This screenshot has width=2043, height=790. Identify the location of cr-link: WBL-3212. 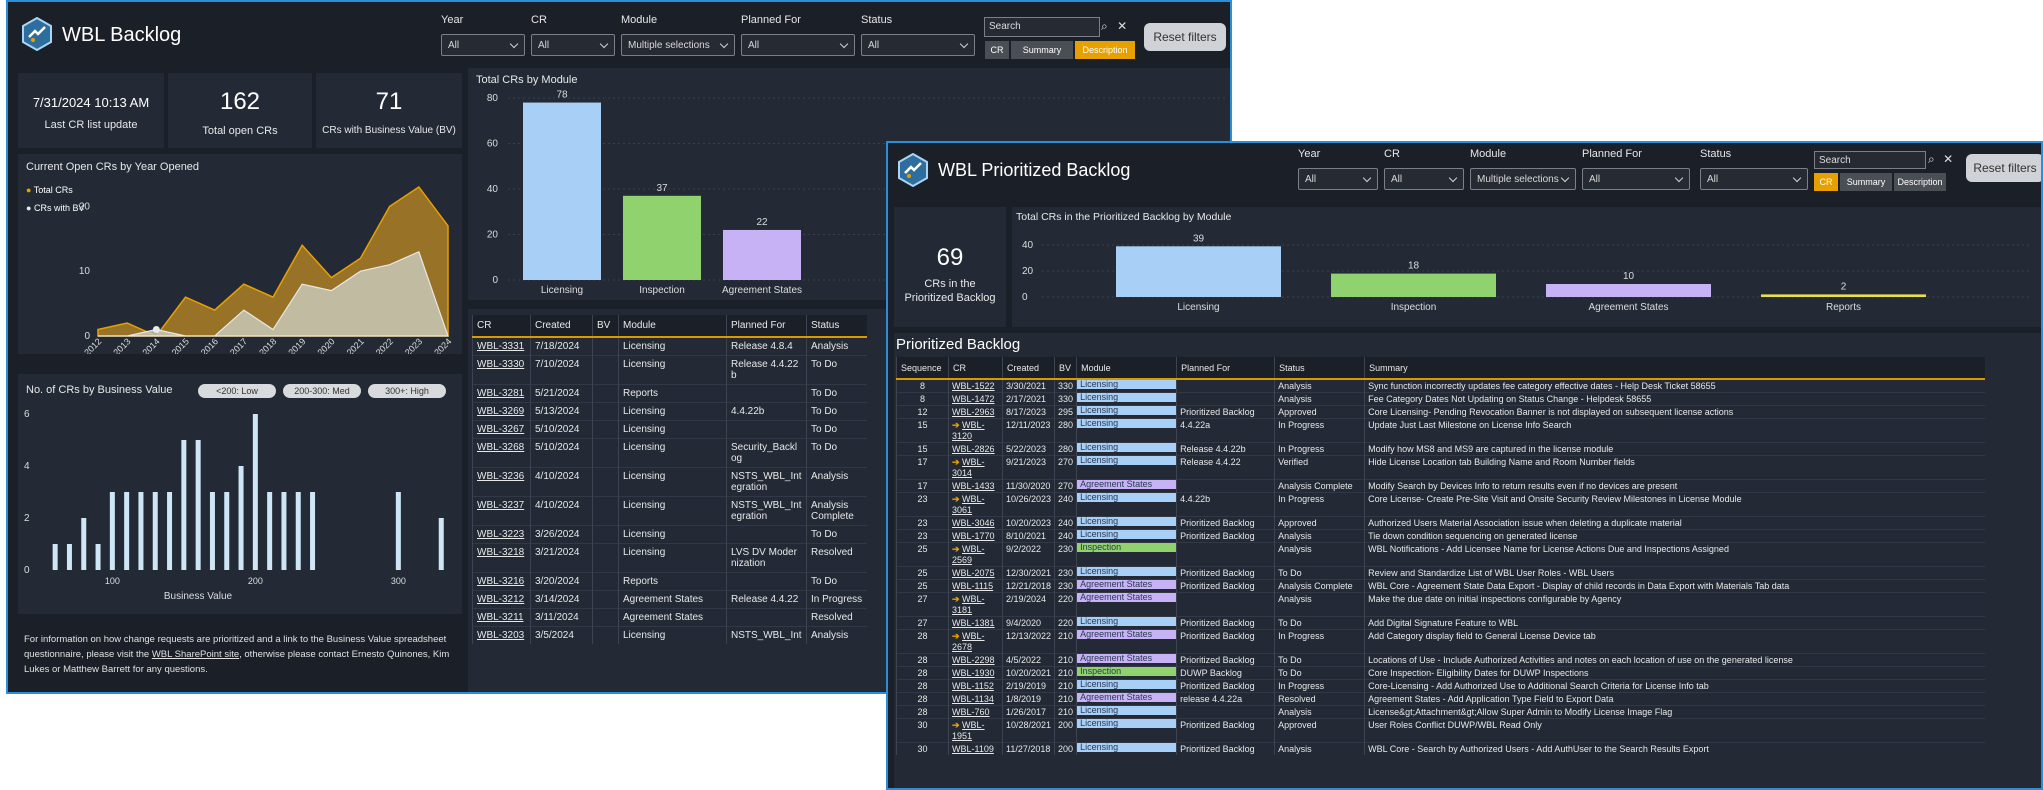
(501, 599).